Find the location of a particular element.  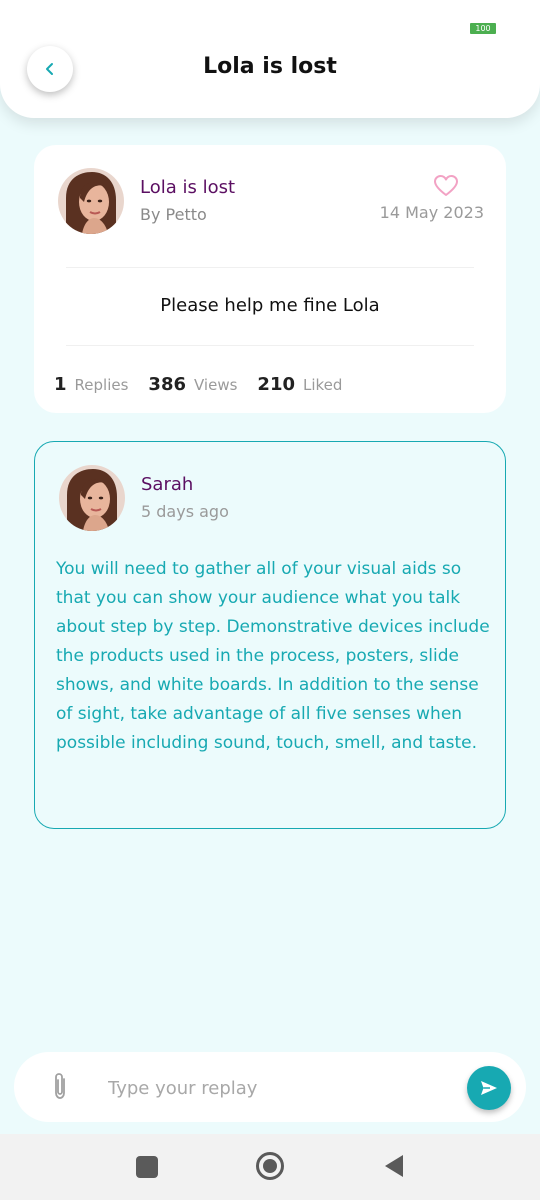

post-date: 14 May 2023 is located at coordinates (431, 212).